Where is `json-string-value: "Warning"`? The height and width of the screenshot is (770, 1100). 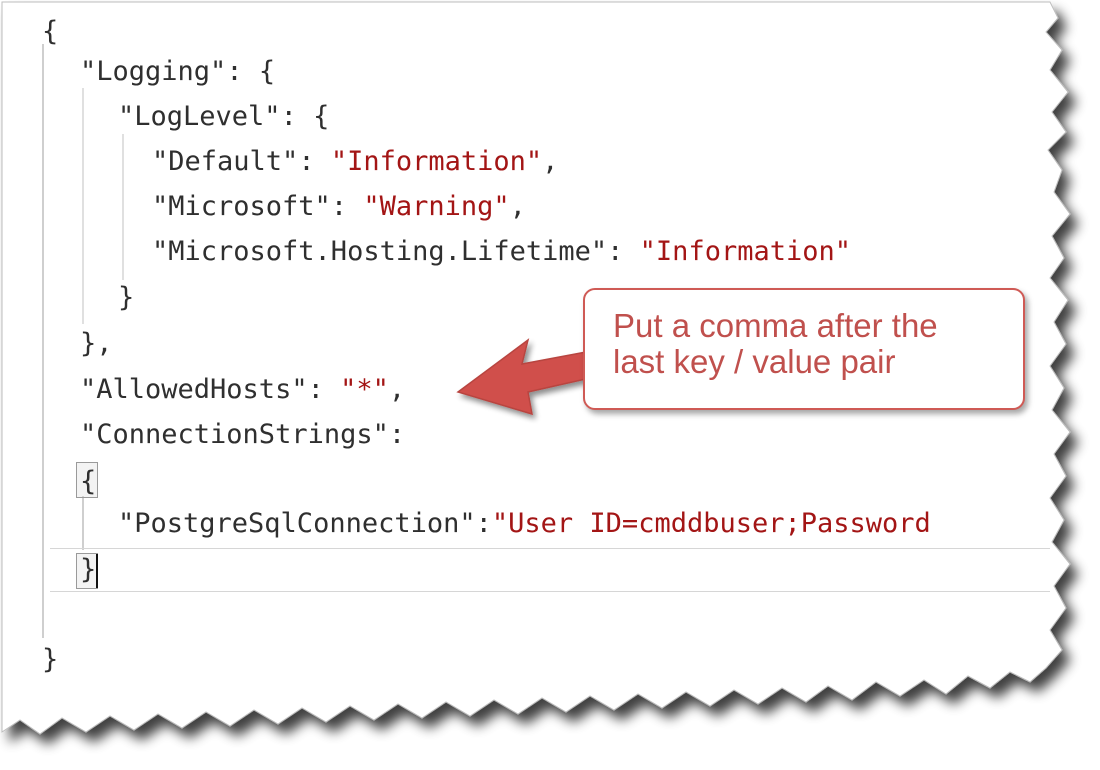
json-string-value: "Warning" is located at coordinates (436, 206).